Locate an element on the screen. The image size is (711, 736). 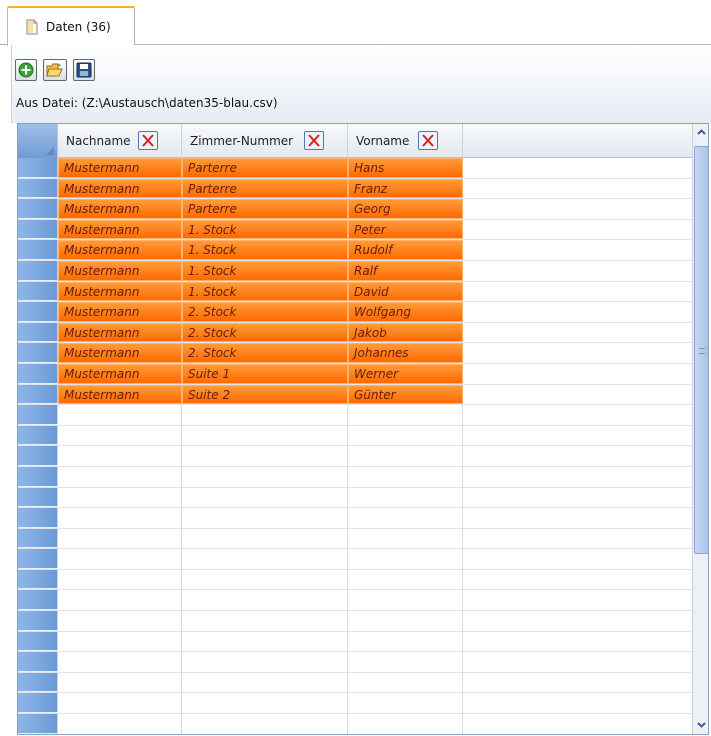
grid-cell: Wolfgang is located at coordinates (405, 312).